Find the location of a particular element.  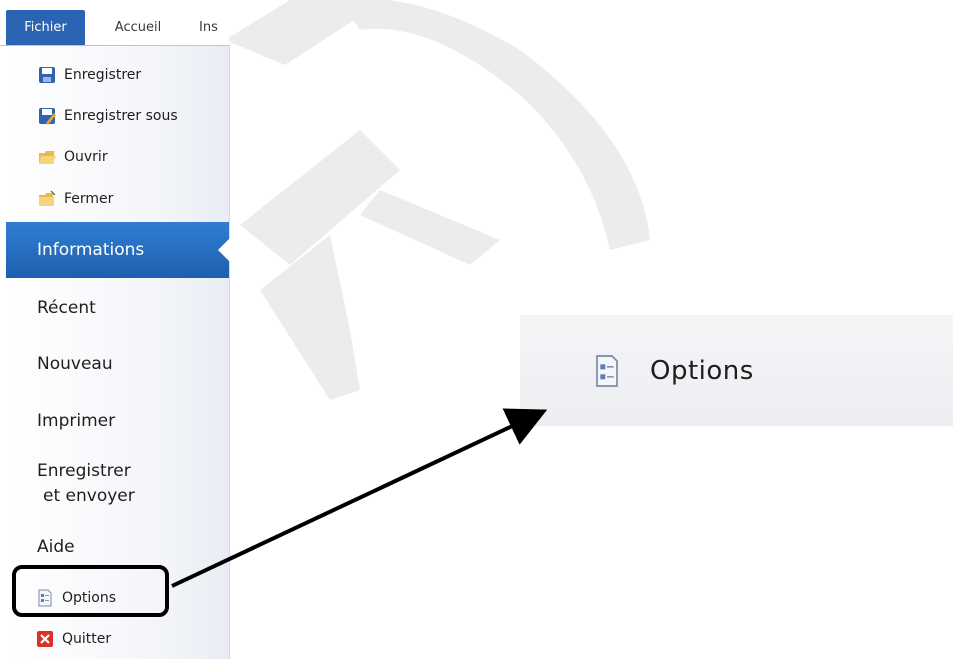

section-imprimer-label: Imprimer is located at coordinates (76, 421).